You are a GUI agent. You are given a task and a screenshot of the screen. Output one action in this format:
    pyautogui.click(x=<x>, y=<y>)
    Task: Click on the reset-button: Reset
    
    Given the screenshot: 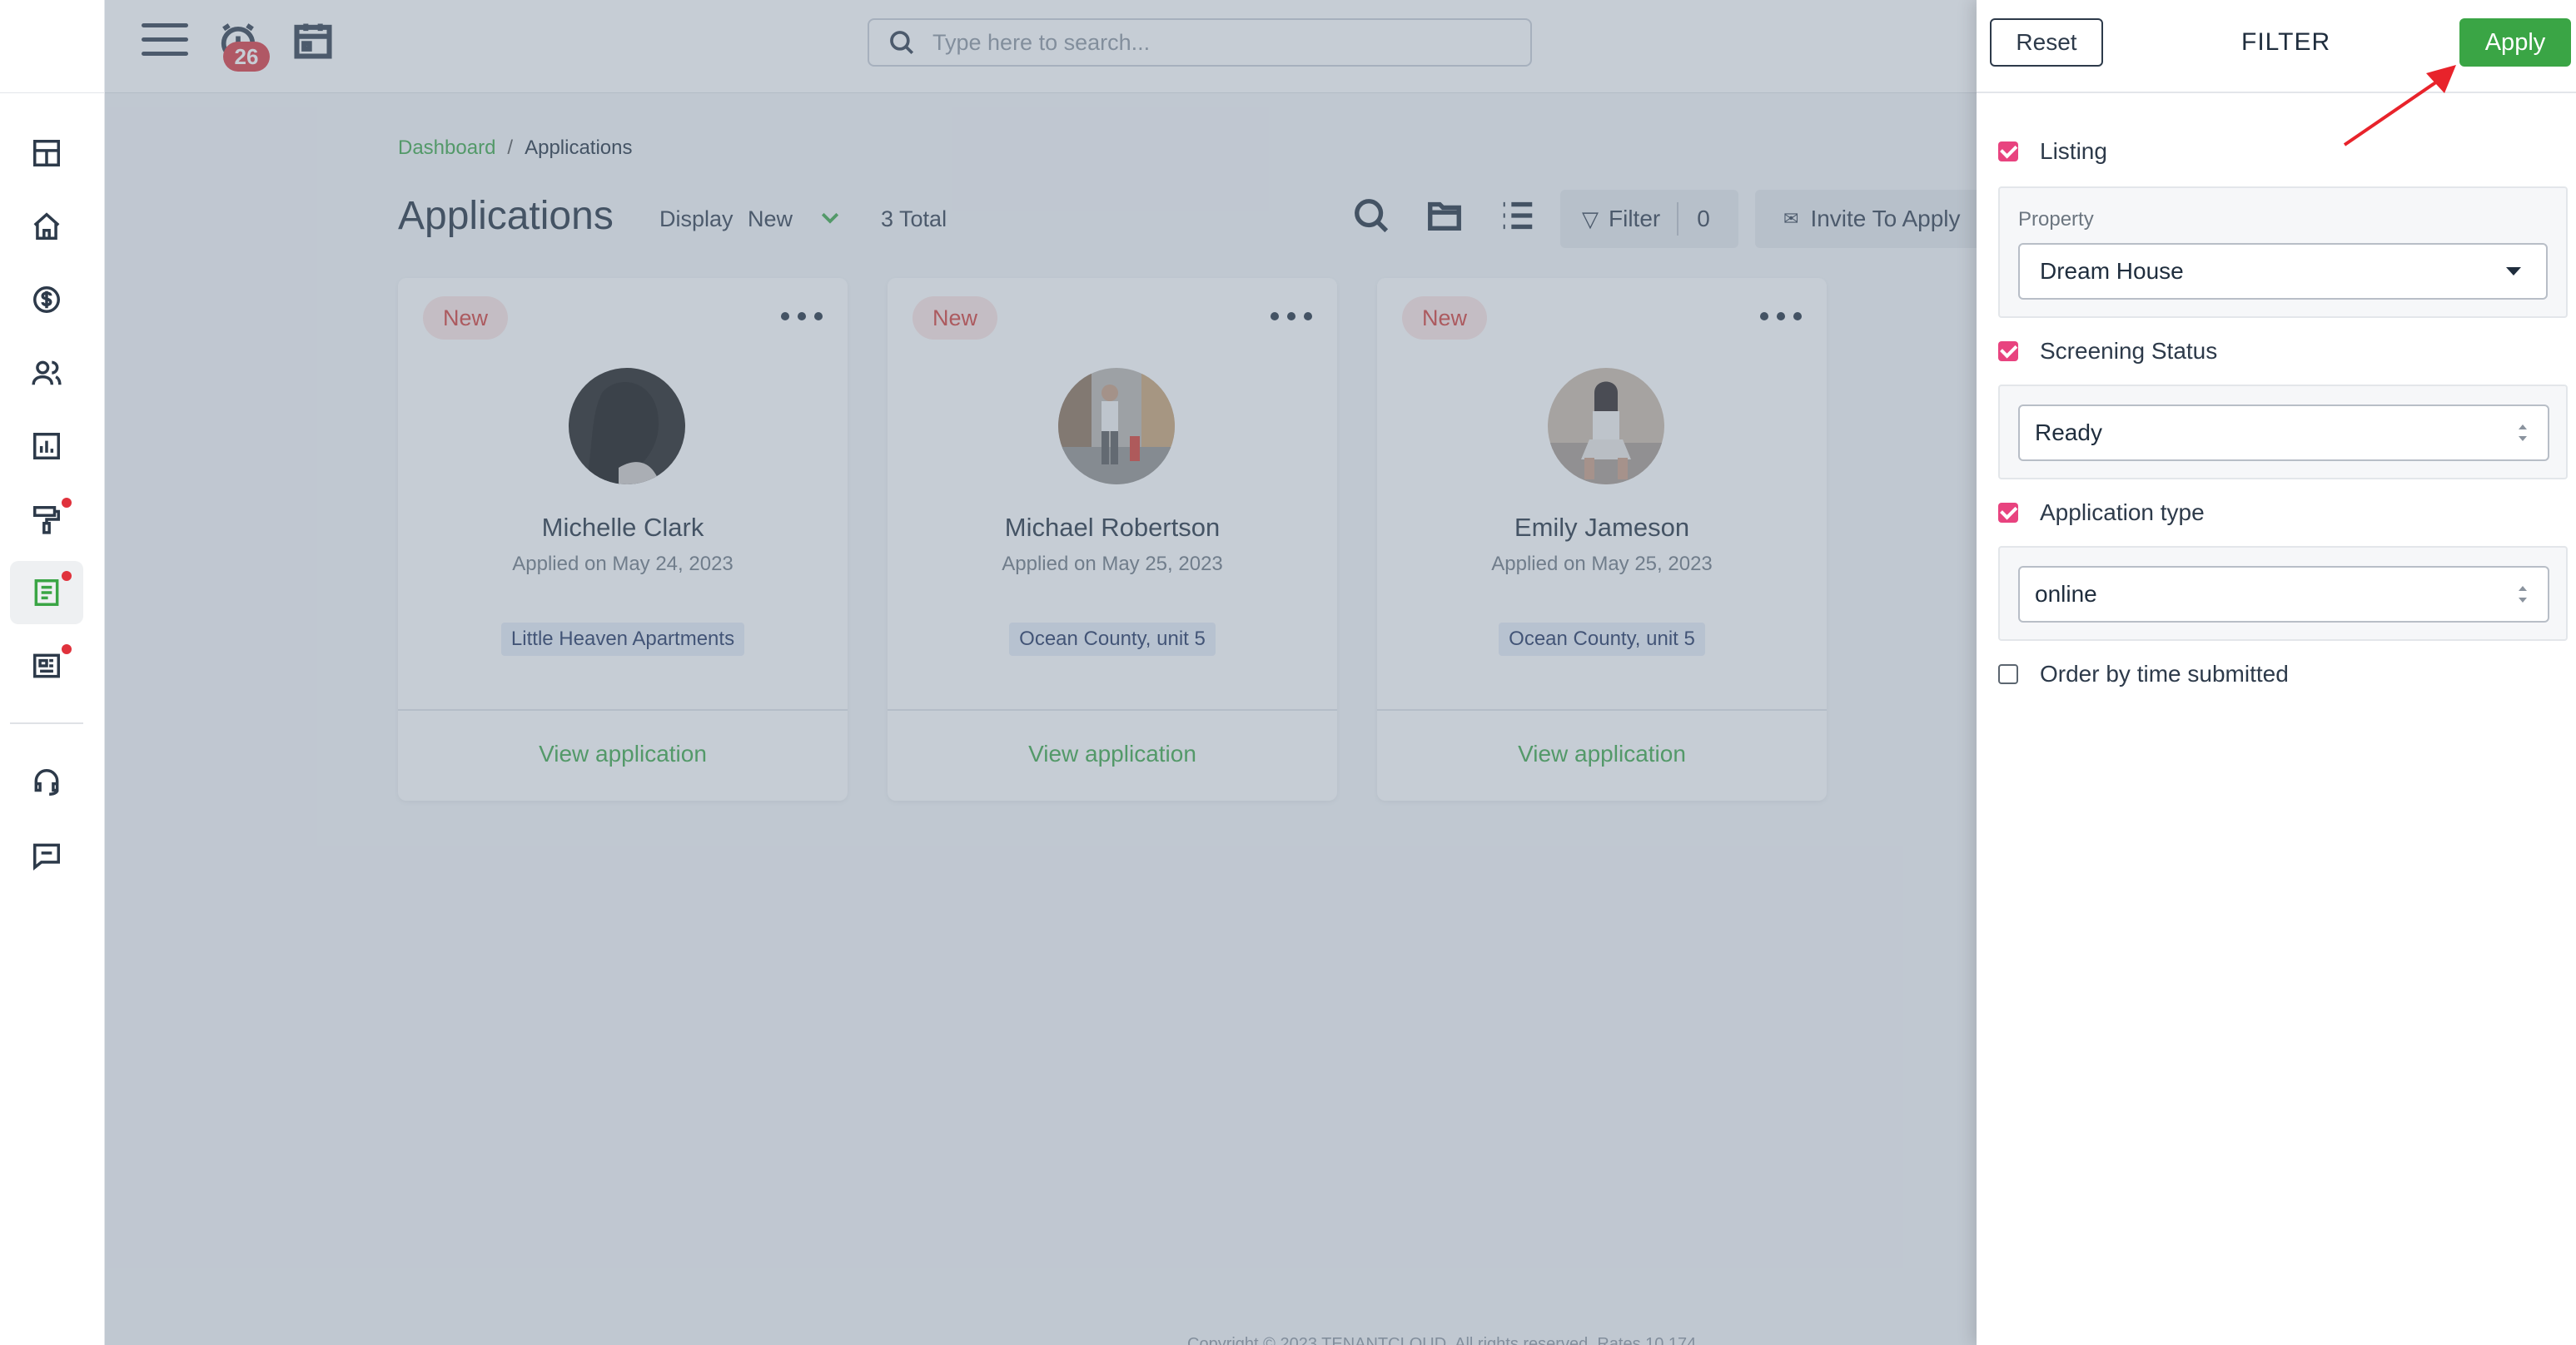 What is the action you would take?
    pyautogui.click(x=2046, y=43)
    